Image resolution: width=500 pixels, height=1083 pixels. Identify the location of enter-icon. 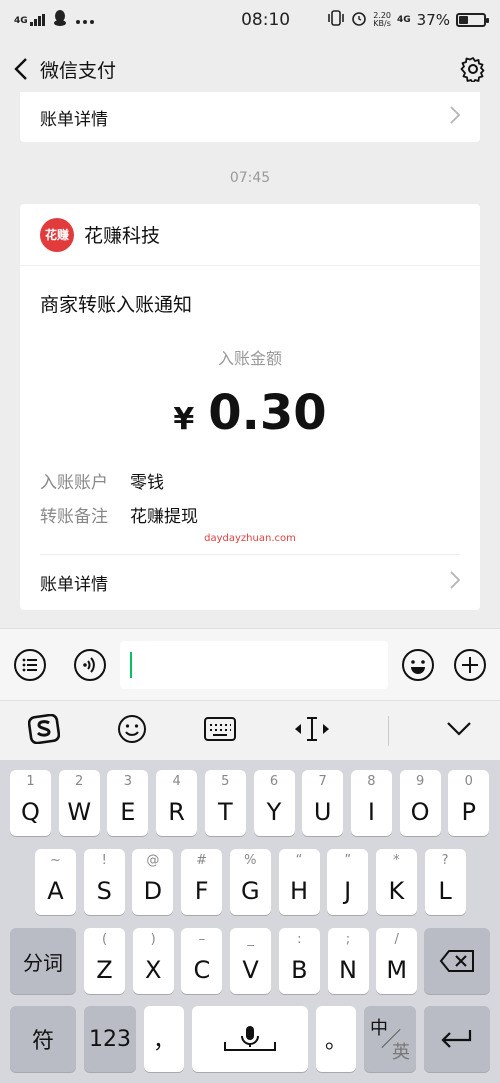
(457, 1039).